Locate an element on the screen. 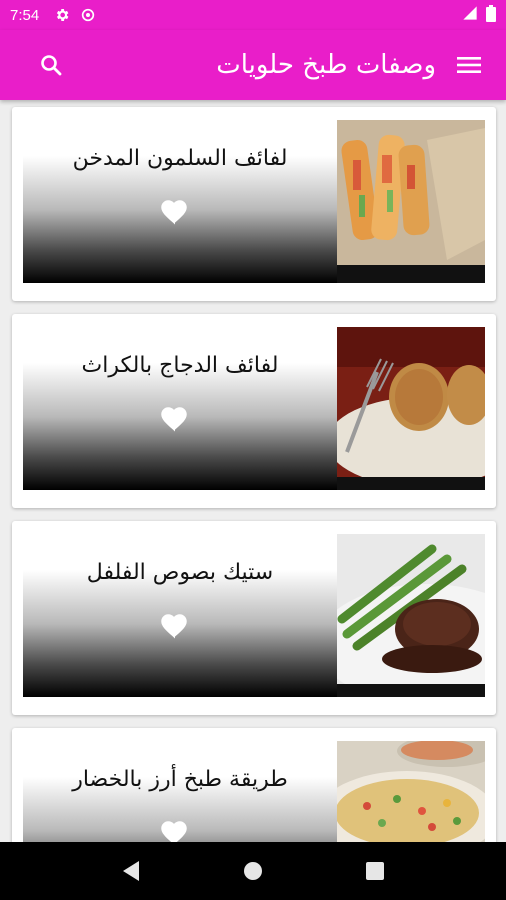  recipe-card-body: طريقة طبخ أرز بالخضار is located at coordinates (254, 791).